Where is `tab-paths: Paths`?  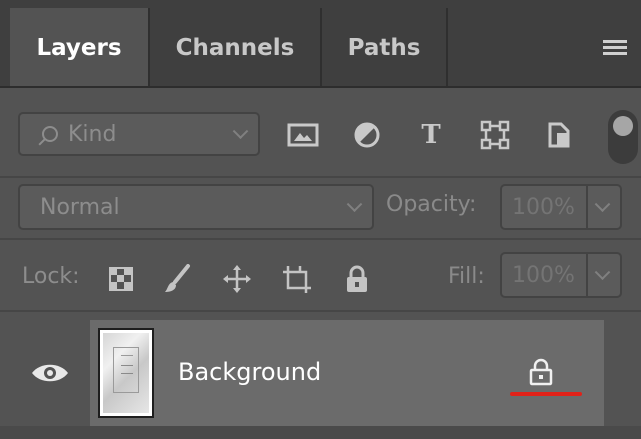 tab-paths: Paths is located at coordinates (385, 48).